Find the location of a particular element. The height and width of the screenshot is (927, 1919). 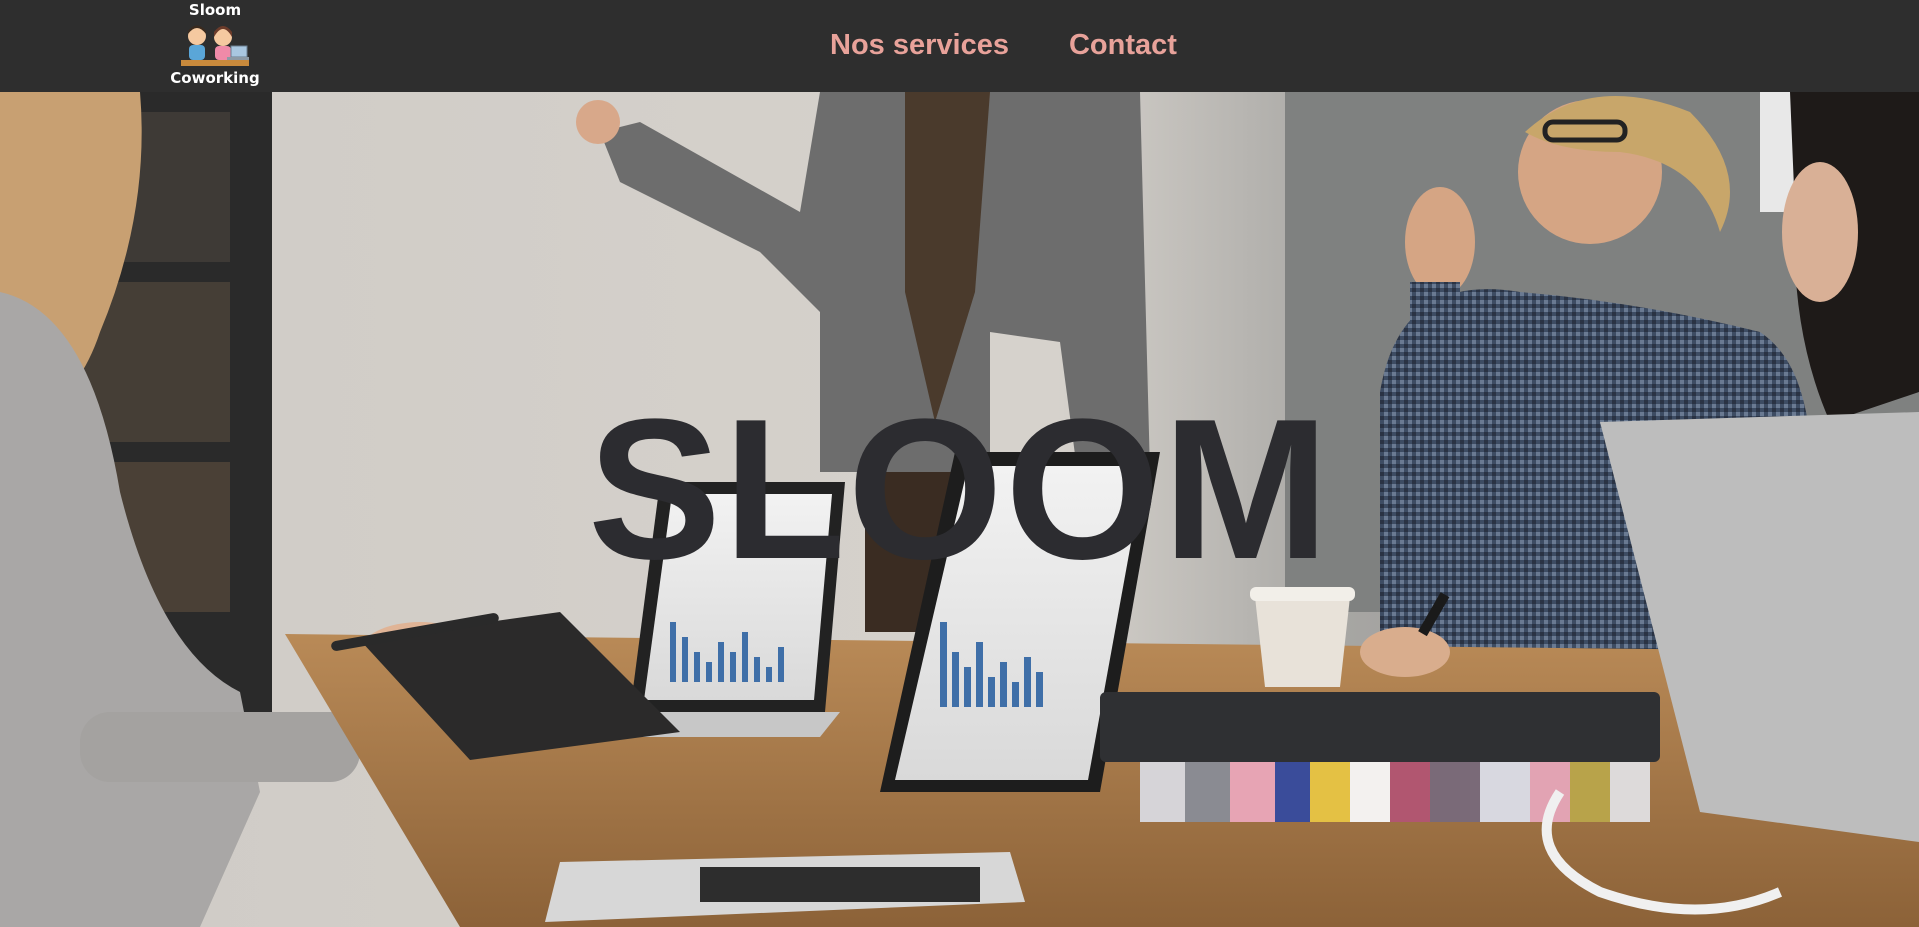

logo-top-text: Sloom is located at coordinates (215, 10).